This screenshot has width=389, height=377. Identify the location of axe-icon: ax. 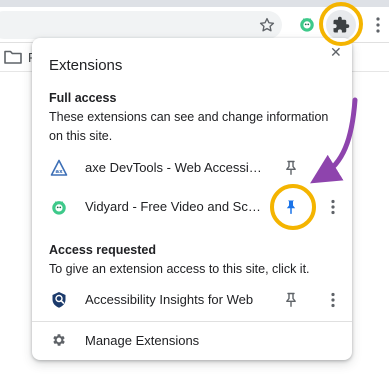
(59, 168).